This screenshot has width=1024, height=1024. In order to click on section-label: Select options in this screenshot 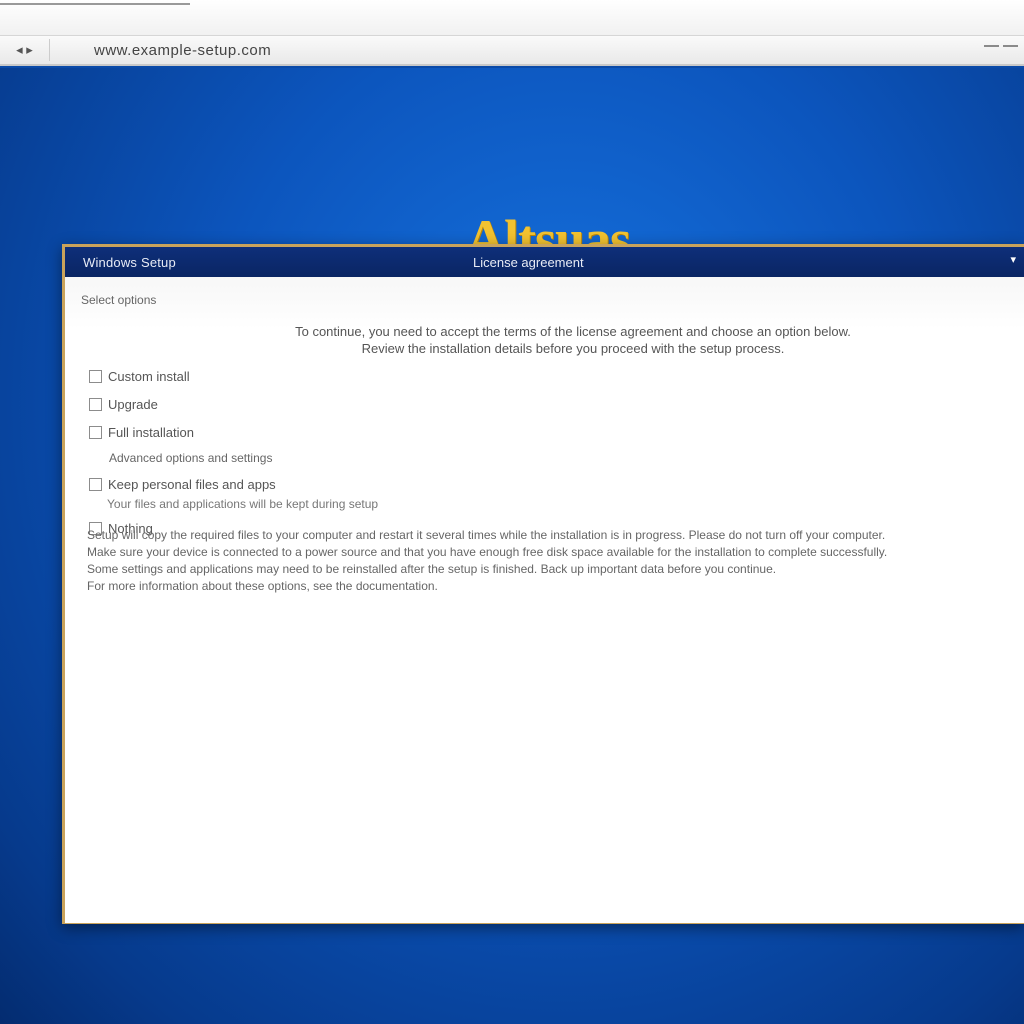, I will do `click(119, 300)`.